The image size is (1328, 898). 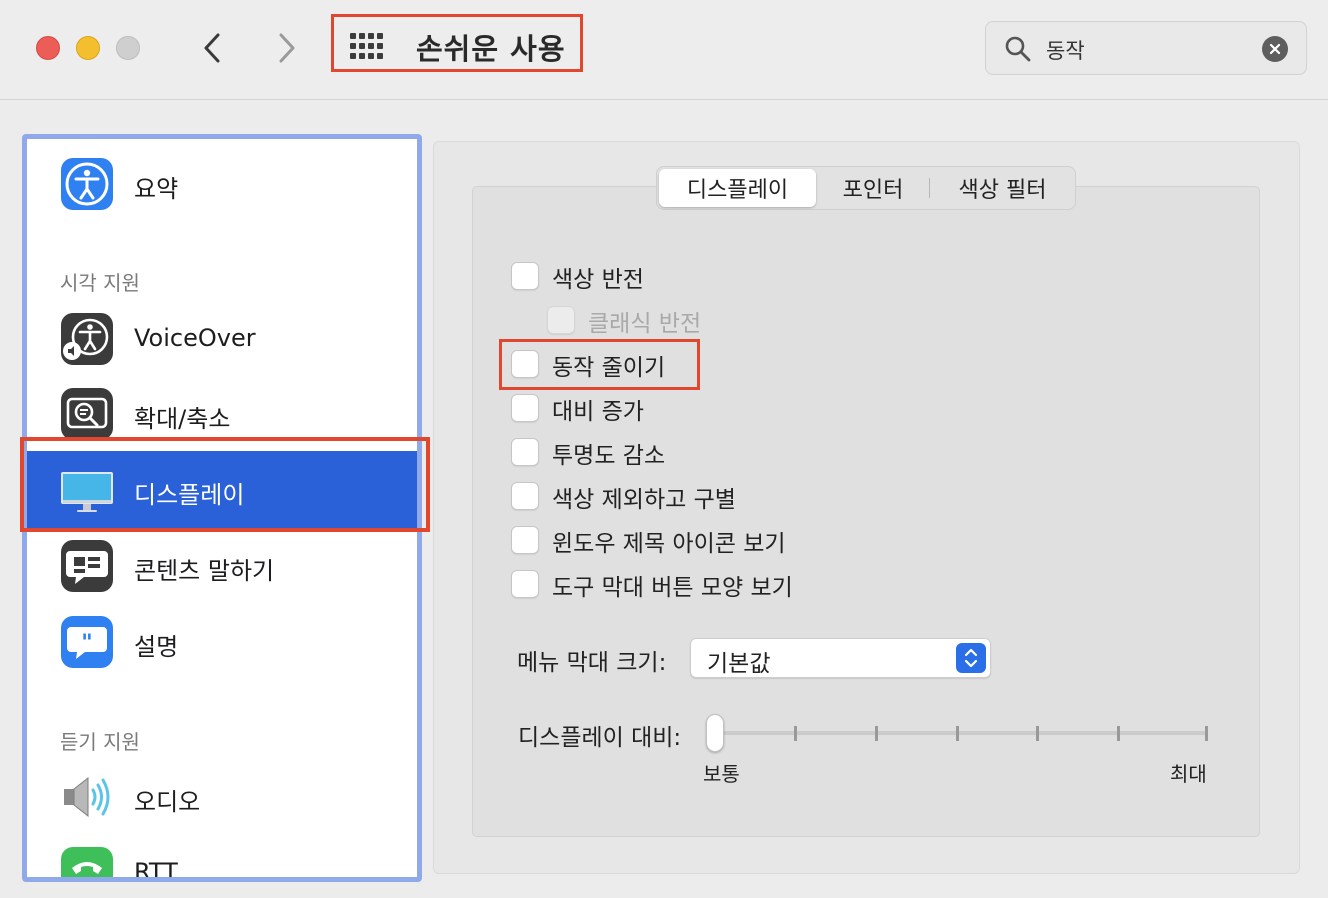 What do you see at coordinates (88, 48) in the screenshot?
I see `minimize-window-button` at bounding box center [88, 48].